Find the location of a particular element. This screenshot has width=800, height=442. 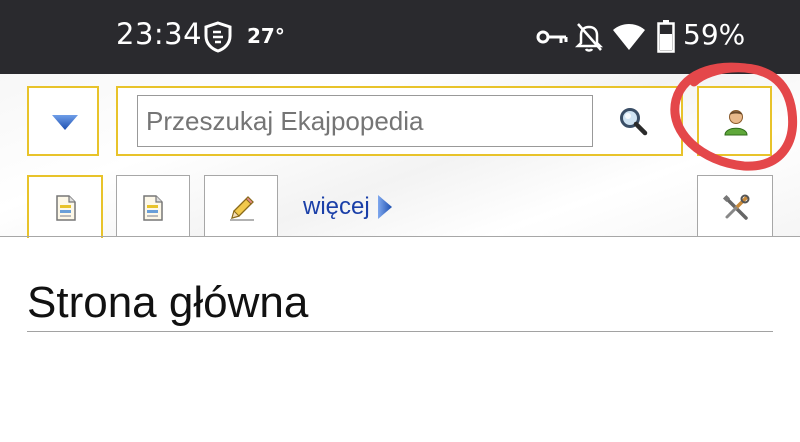

discussion-page-icon is located at coordinates (153, 208).